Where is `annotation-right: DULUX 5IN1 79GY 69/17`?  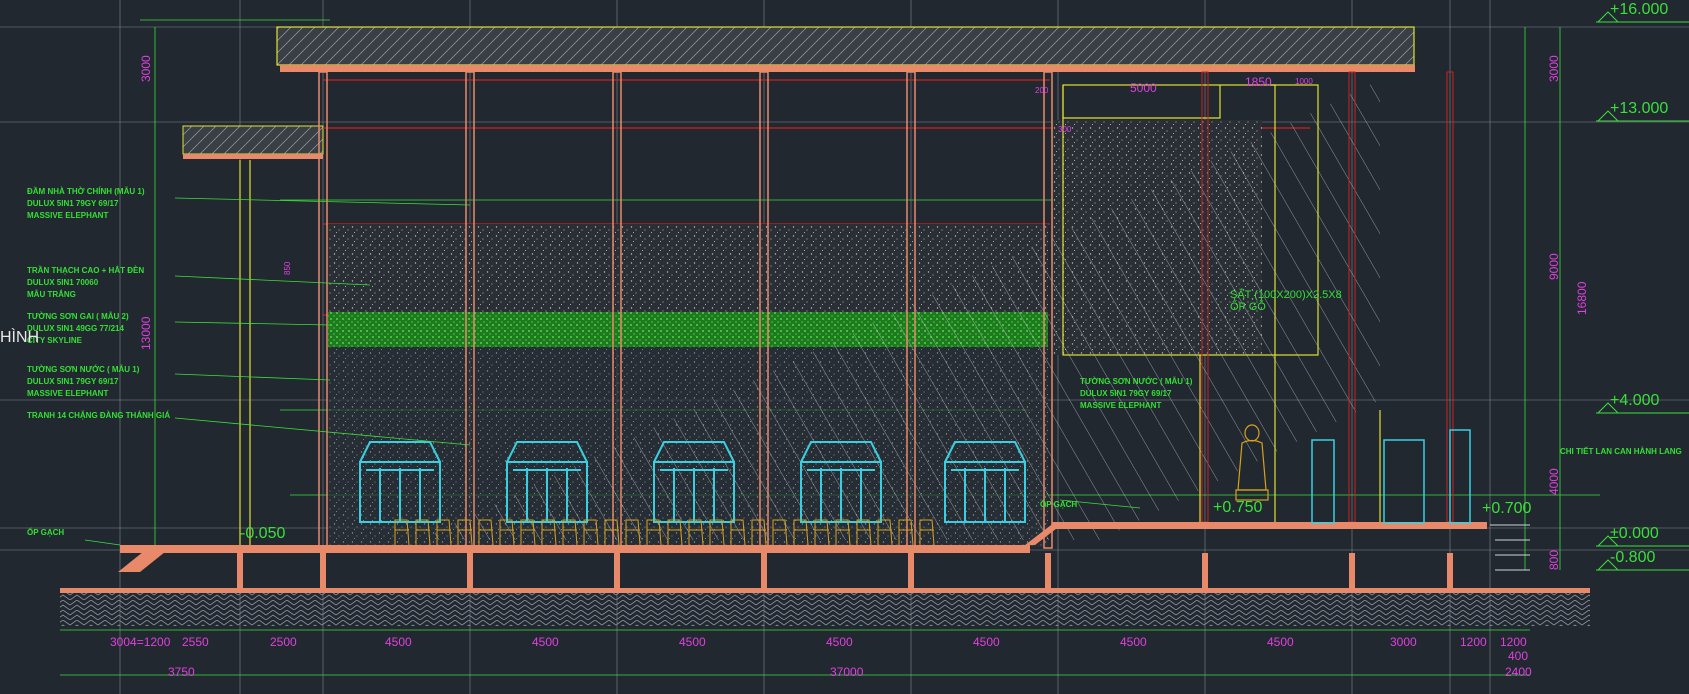
annotation-right: DULUX 5IN1 79GY 69/17 is located at coordinates (1126, 393).